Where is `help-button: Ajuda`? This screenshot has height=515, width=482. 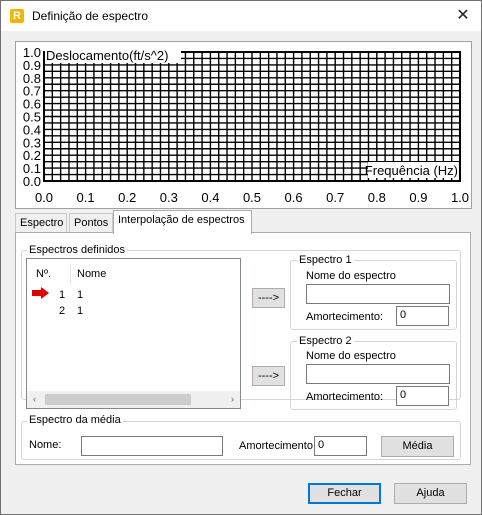
help-button: Ajuda is located at coordinates (430, 493).